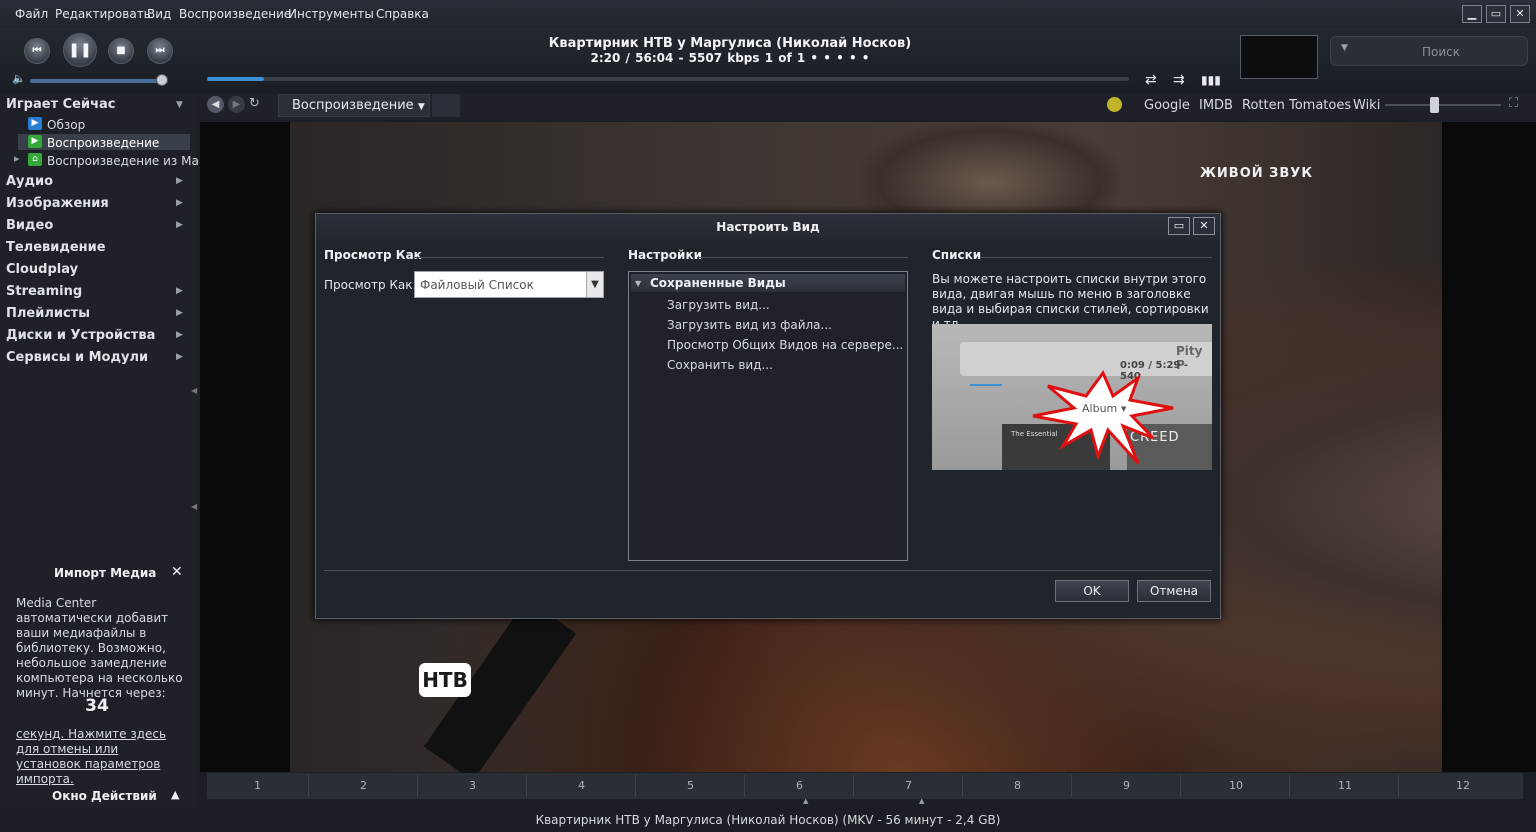 This screenshot has width=1536, height=832. Describe the element at coordinates (29, 225) in the screenshot. I see `sidebar-item-video: Видео` at that location.